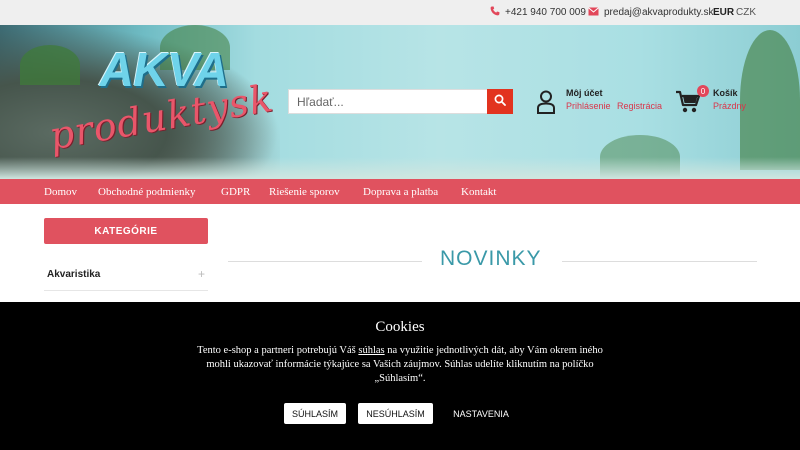  What do you see at coordinates (725, 93) in the screenshot?
I see `cart-title: Košík` at bounding box center [725, 93].